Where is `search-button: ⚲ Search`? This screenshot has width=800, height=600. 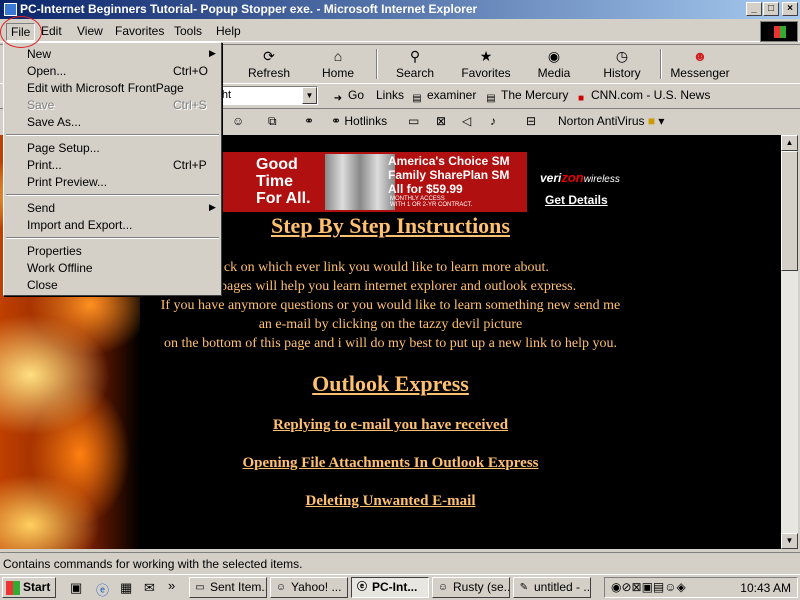 search-button: ⚲ Search is located at coordinates (415, 65).